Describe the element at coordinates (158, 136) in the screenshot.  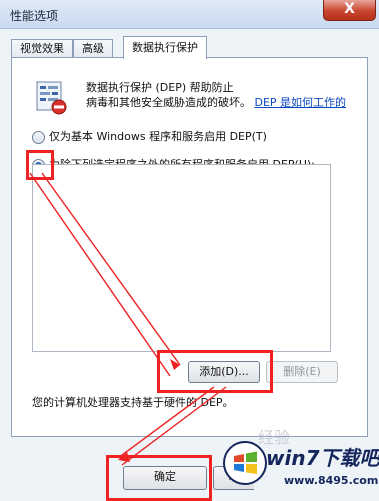
I see `radio-basic-label: 仅为基本 Windows 程序和服务启用 DEP(T)` at that location.